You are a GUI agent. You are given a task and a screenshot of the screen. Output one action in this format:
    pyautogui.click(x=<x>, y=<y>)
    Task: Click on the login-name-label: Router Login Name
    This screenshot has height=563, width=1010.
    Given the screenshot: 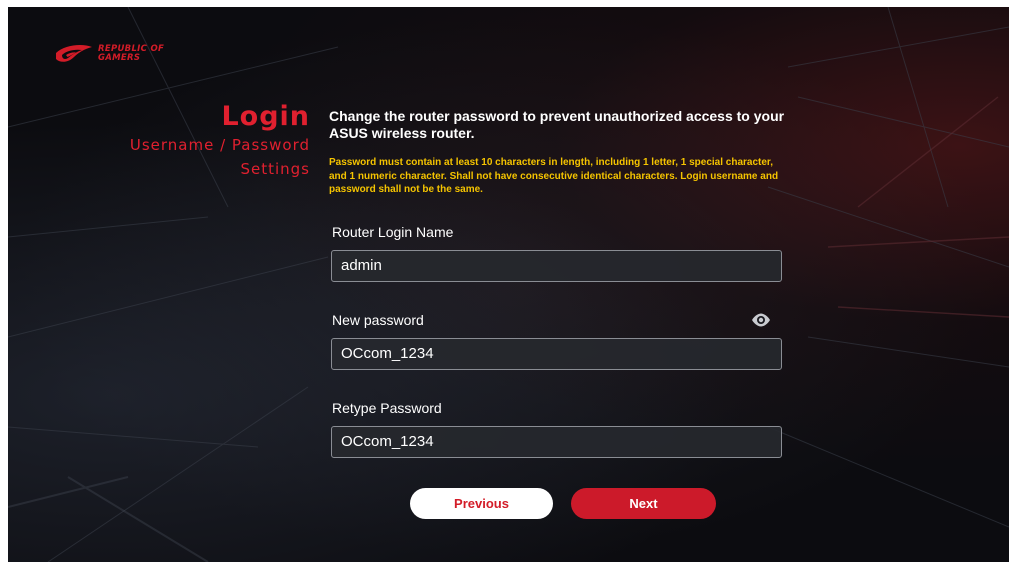 What is the action you would take?
    pyautogui.click(x=393, y=232)
    